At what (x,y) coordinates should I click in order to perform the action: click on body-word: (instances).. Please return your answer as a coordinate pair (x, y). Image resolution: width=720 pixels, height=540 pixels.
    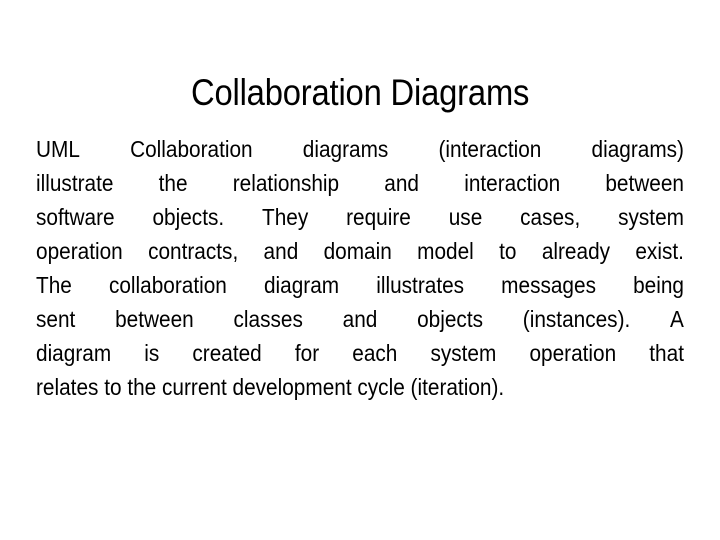
    Looking at the image, I should click on (576, 319).